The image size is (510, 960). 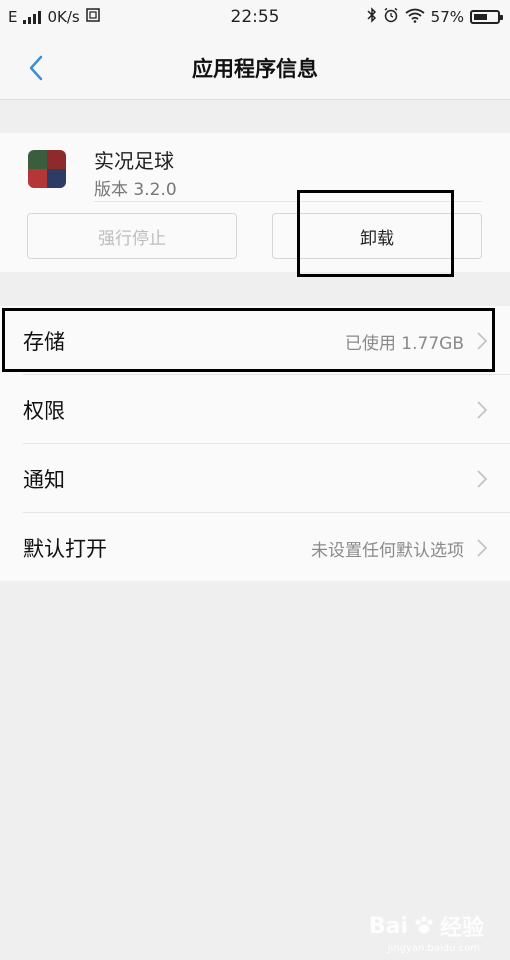 I want to click on battery-level, so click(x=480, y=17).